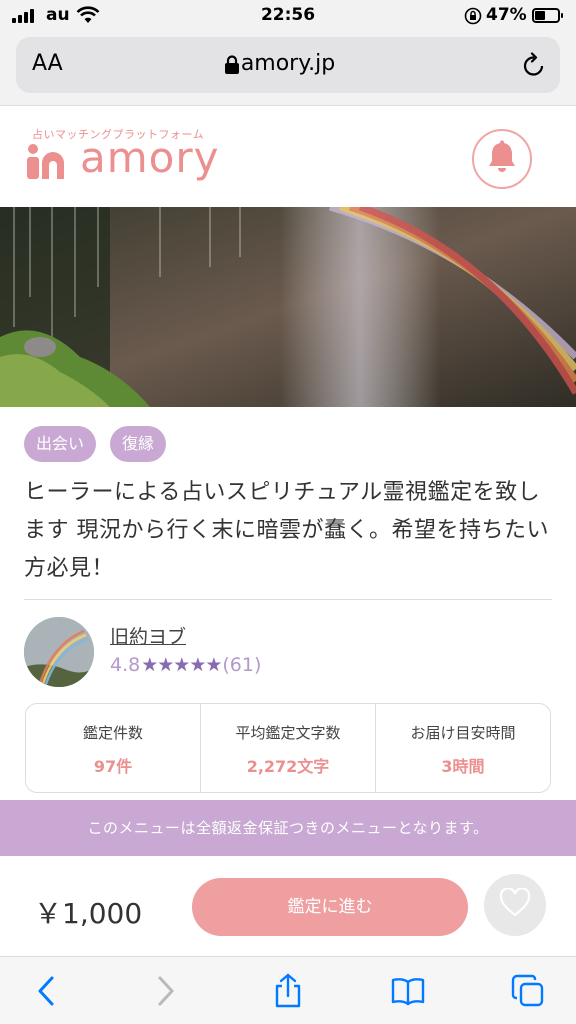 Image resolution: width=576 pixels, height=1024 pixels. What do you see at coordinates (125, 665) in the screenshot?
I see `rating-score: 4.8` at bounding box center [125, 665].